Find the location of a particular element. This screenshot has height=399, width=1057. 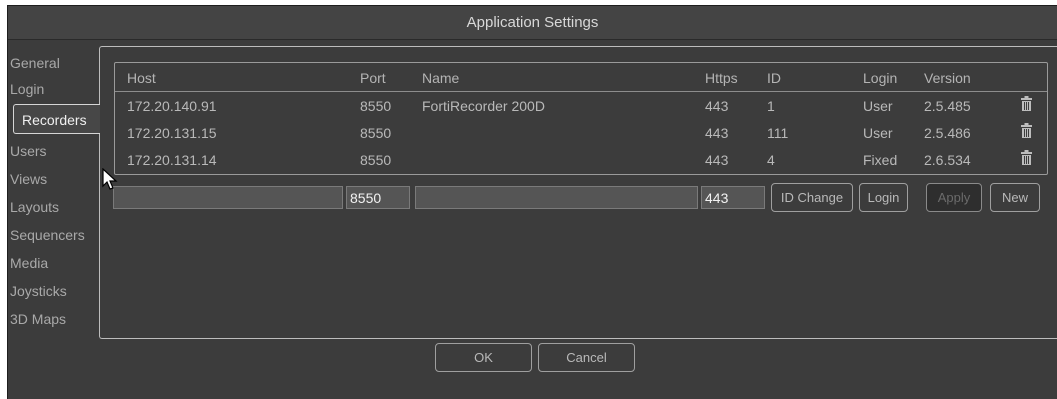

cell-id: 111 is located at coordinates (778, 133).